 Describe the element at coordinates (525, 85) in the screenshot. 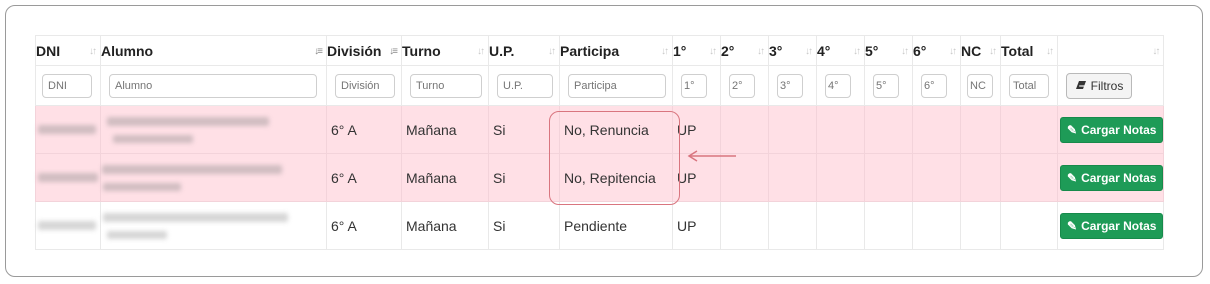

I see `up-filter-input` at that location.